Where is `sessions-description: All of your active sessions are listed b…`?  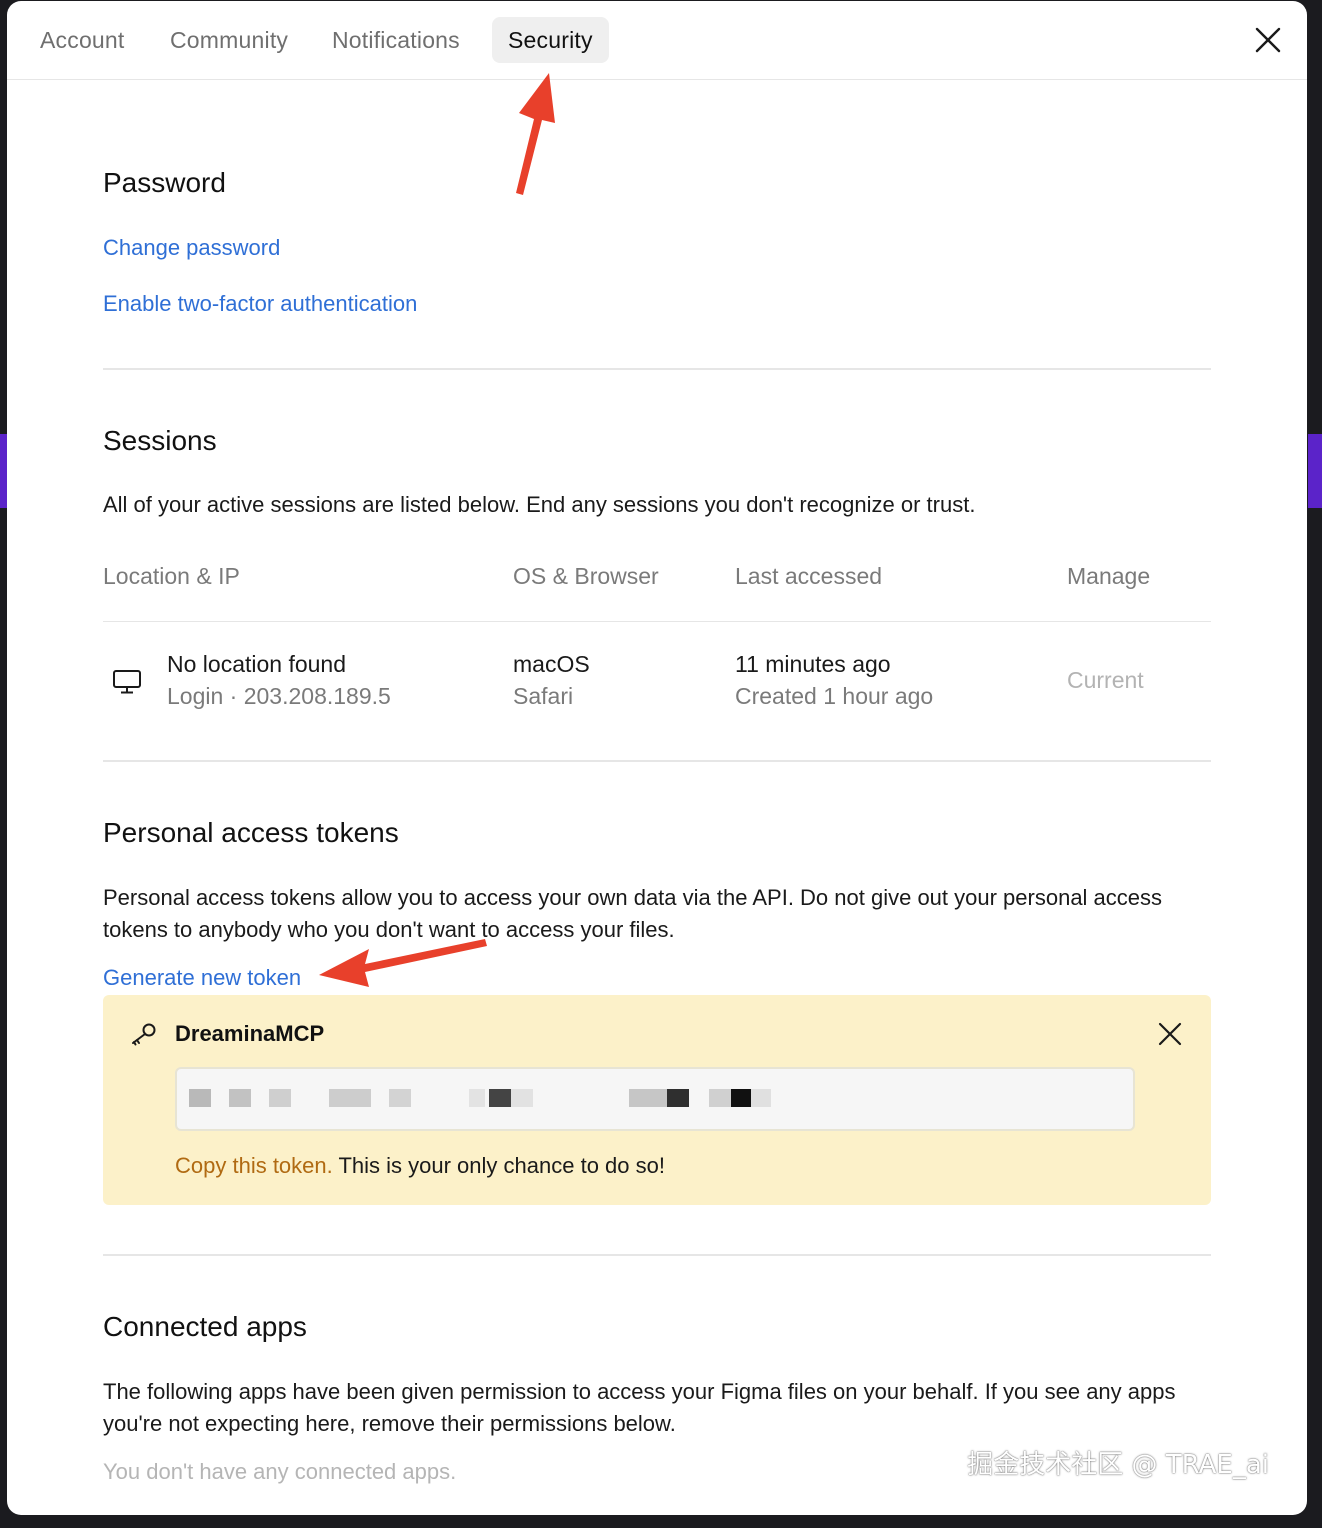
sessions-description: All of your active sessions are listed b… is located at coordinates (539, 504).